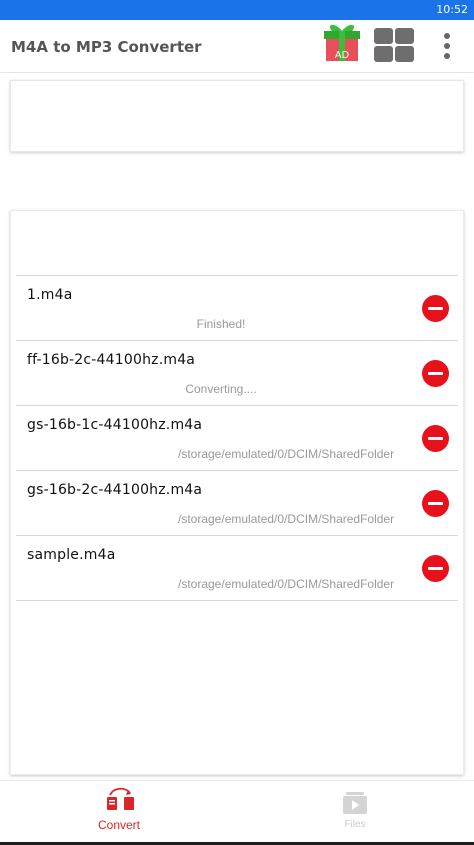 The image size is (474, 845). What do you see at coordinates (237, 308) in the screenshot?
I see `file-row: 1.m4a Finished!` at bounding box center [237, 308].